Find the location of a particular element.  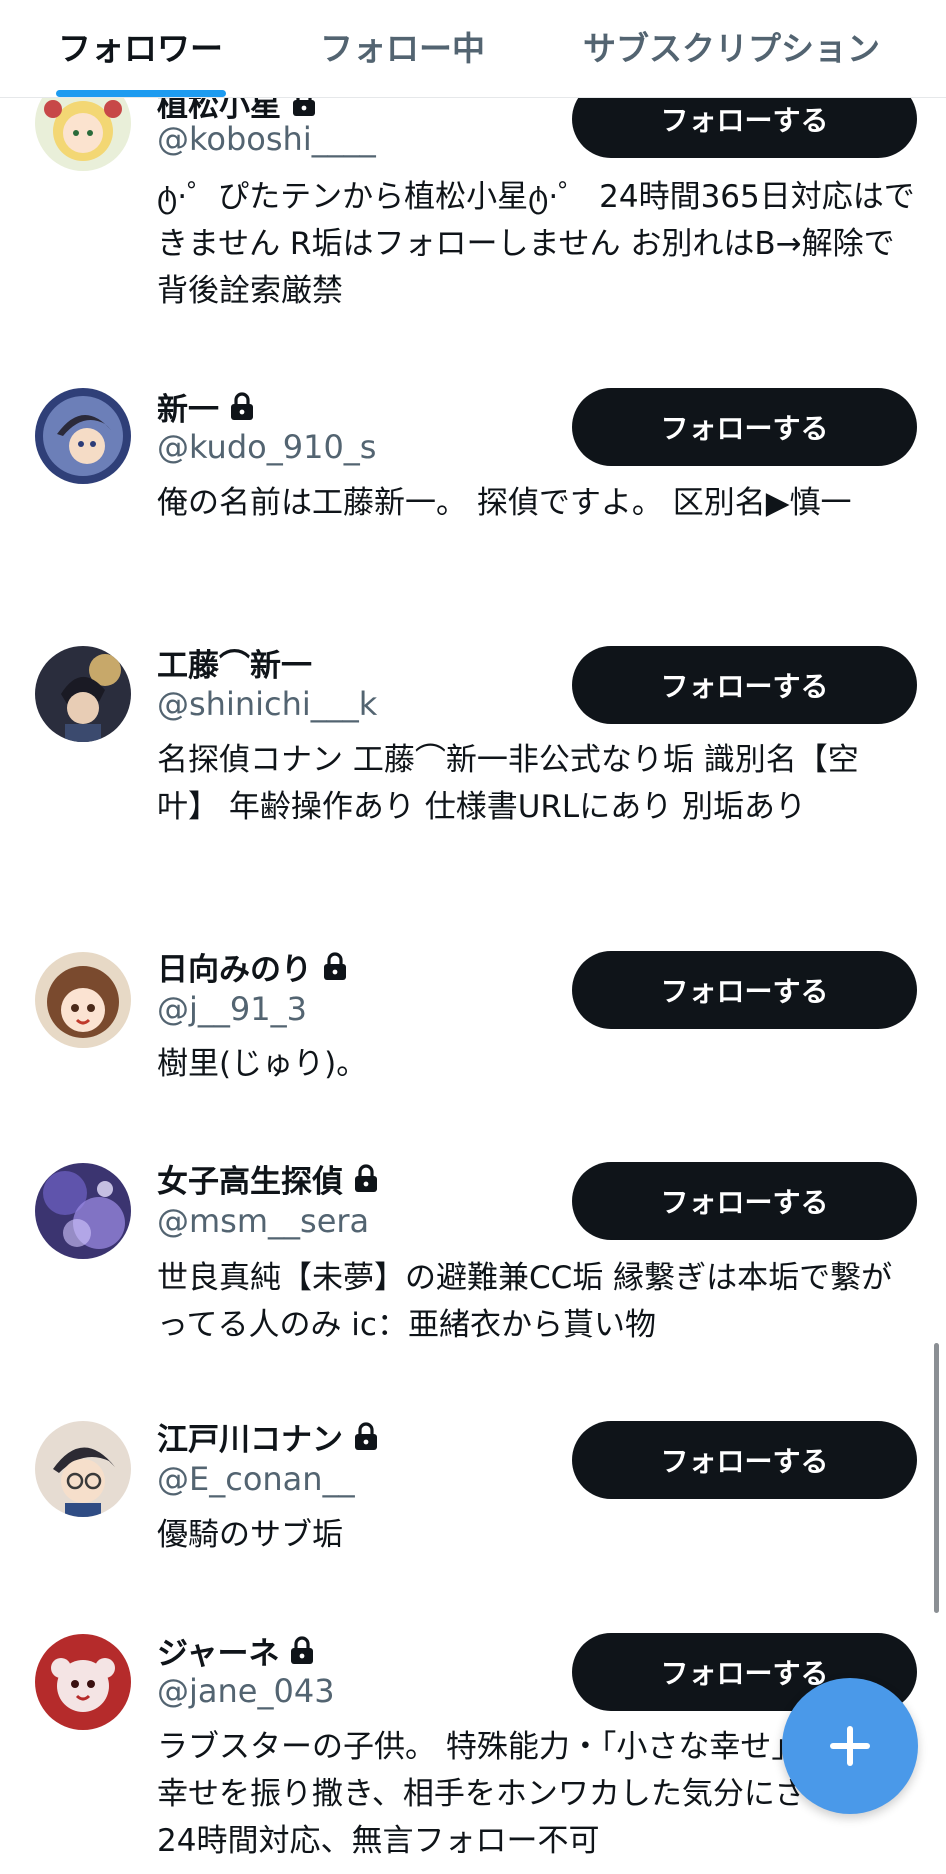

user-handle: @kudo_910_s is located at coordinates (267, 447).